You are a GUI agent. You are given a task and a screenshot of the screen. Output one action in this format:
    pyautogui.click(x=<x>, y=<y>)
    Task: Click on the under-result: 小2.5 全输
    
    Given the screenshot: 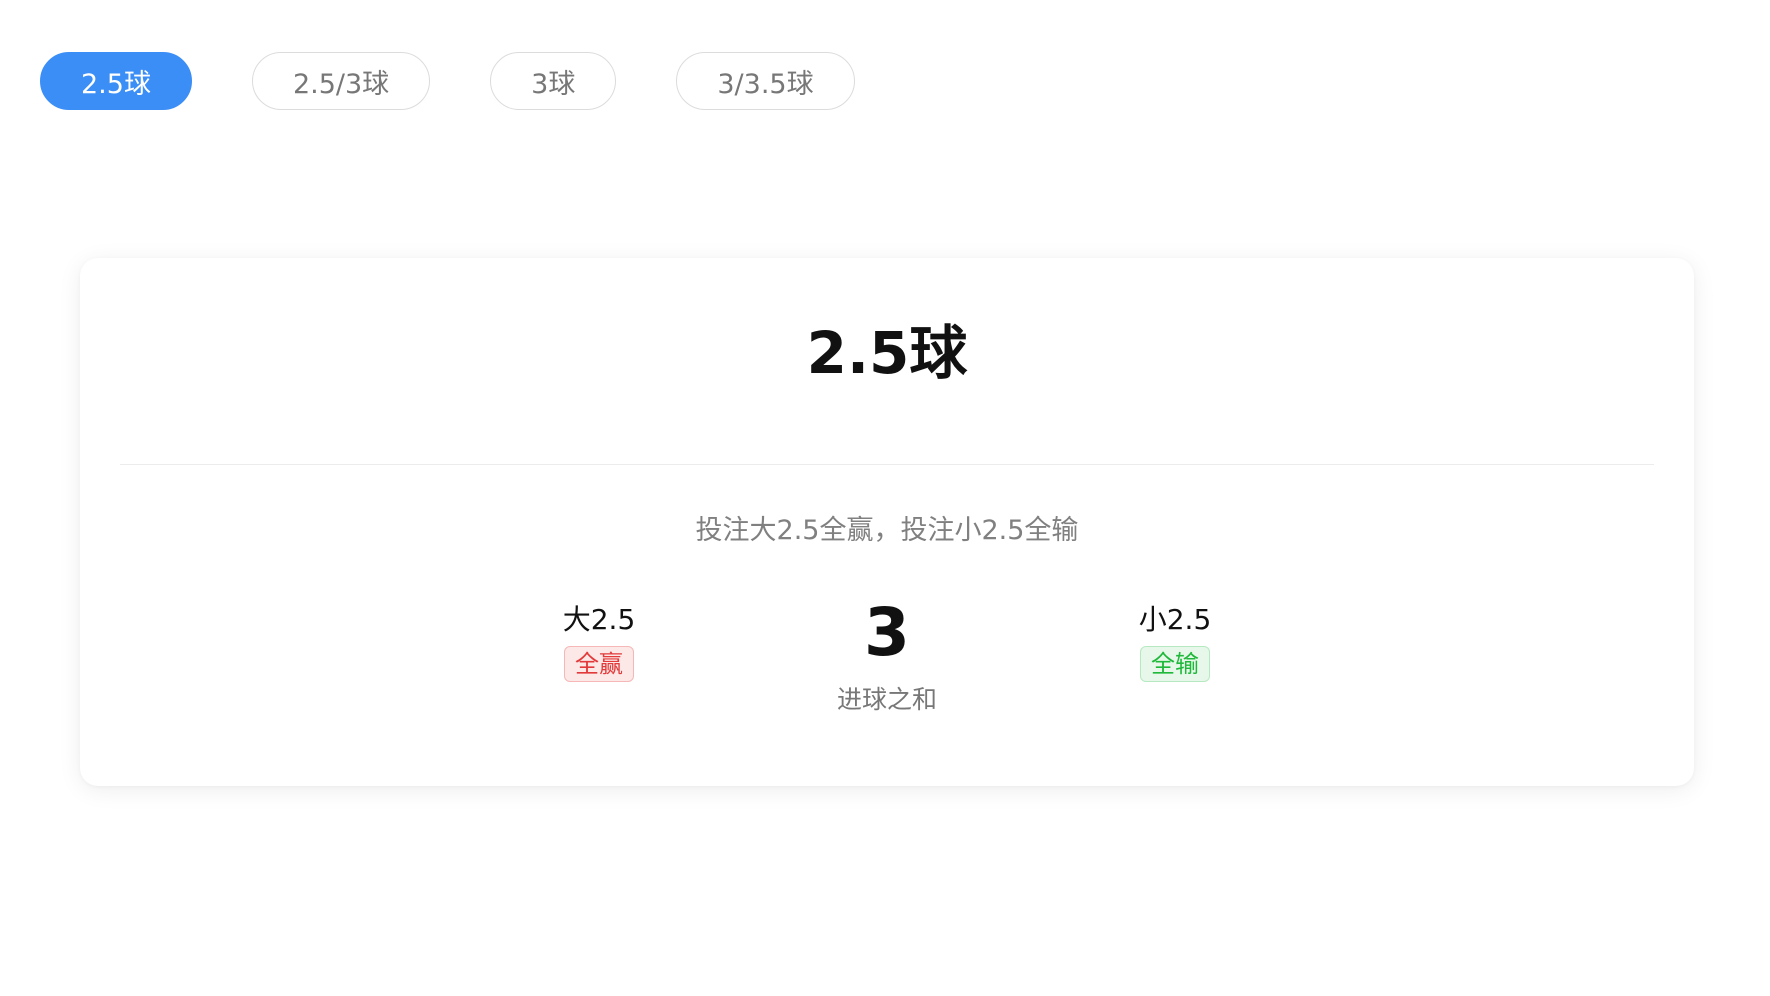 What is the action you would take?
    pyautogui.click(x=1175, y=644)
    